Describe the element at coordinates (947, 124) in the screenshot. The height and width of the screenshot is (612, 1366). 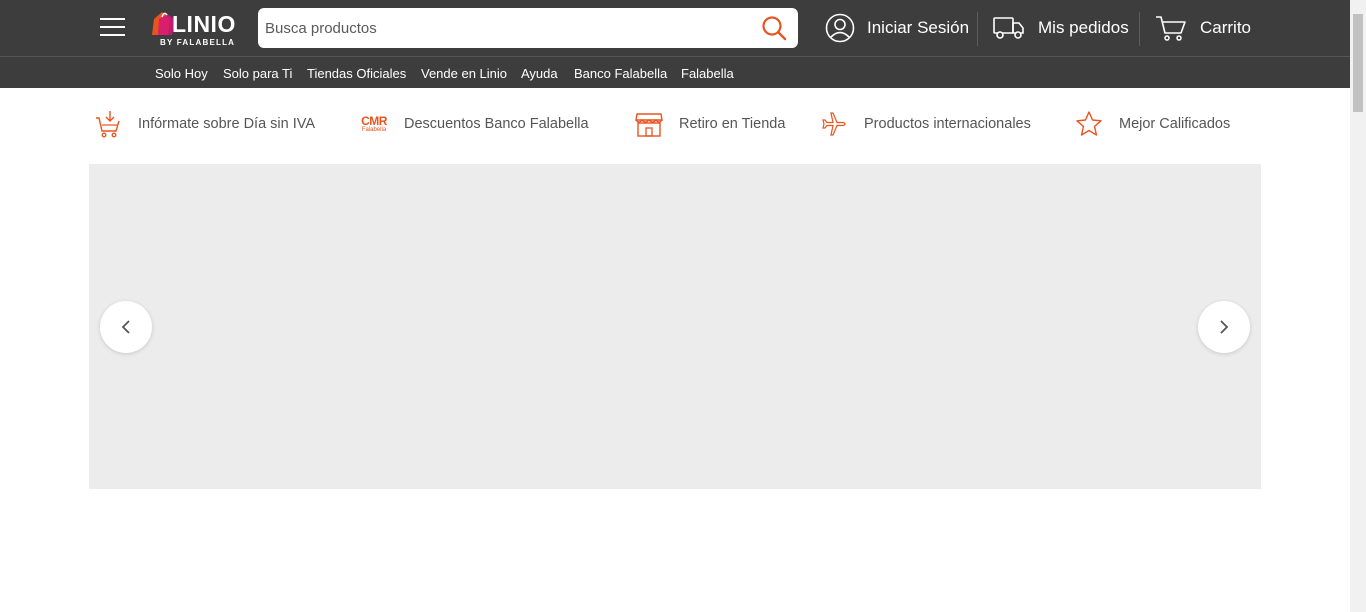
I see `feature-label: Productos internacionales` at that location.